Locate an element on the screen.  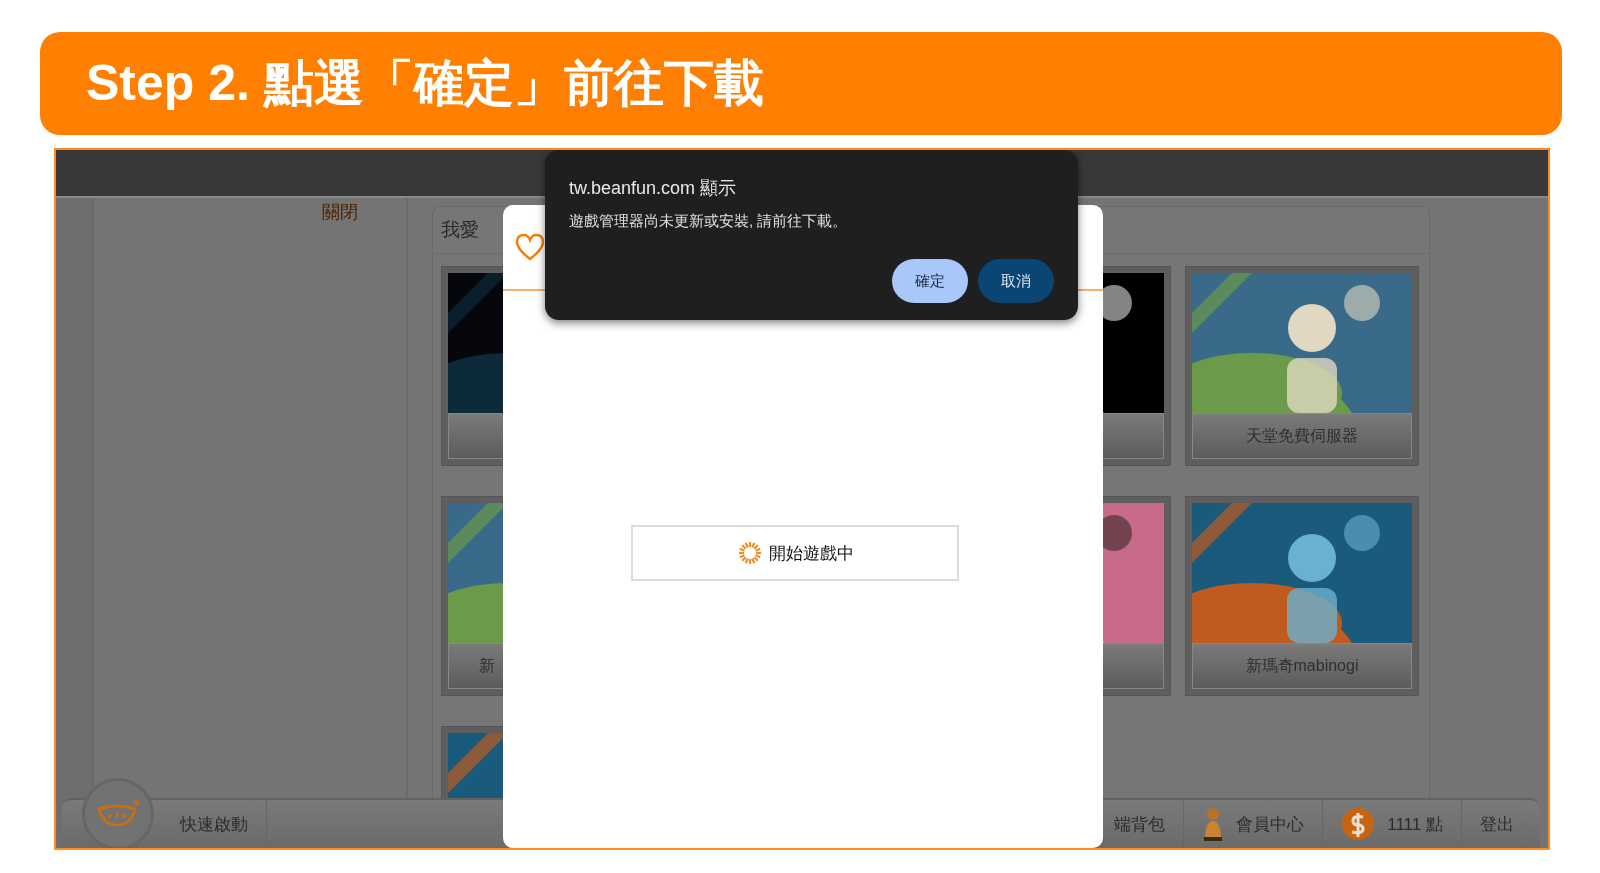
step-title: Step 2. 點選「確定」前往下載 is located at coordinates (425, 83).